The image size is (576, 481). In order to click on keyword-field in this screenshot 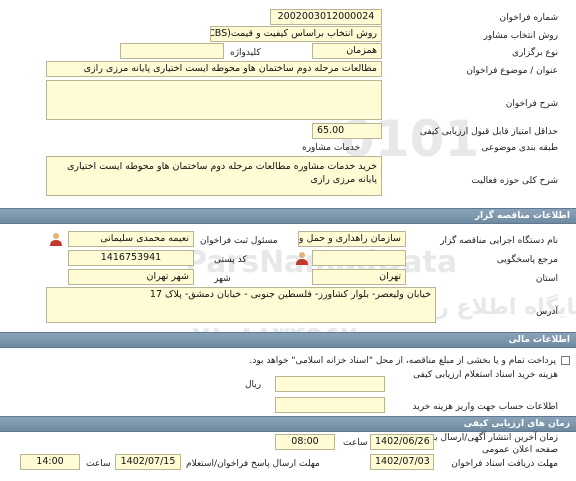, I will do `click(172, 51)`.